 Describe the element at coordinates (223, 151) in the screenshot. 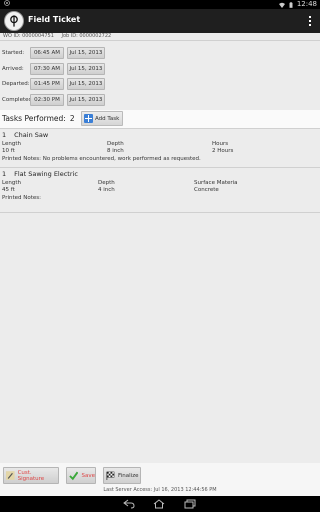

I see `field-value: 2 Hours` at that location.